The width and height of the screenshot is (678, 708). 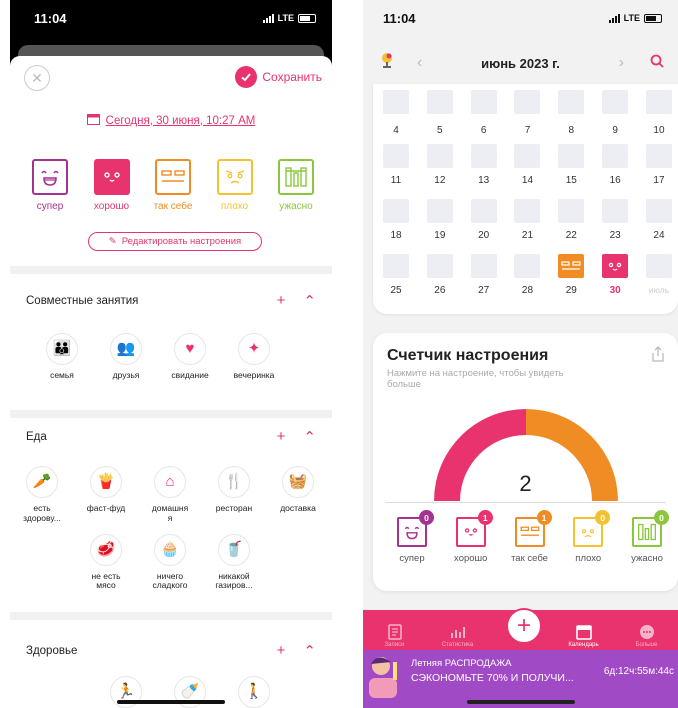 What do you see at coordinates (571, 235) in the screenshot?
I see `day-number: 22` at bounding box center [571, 235].